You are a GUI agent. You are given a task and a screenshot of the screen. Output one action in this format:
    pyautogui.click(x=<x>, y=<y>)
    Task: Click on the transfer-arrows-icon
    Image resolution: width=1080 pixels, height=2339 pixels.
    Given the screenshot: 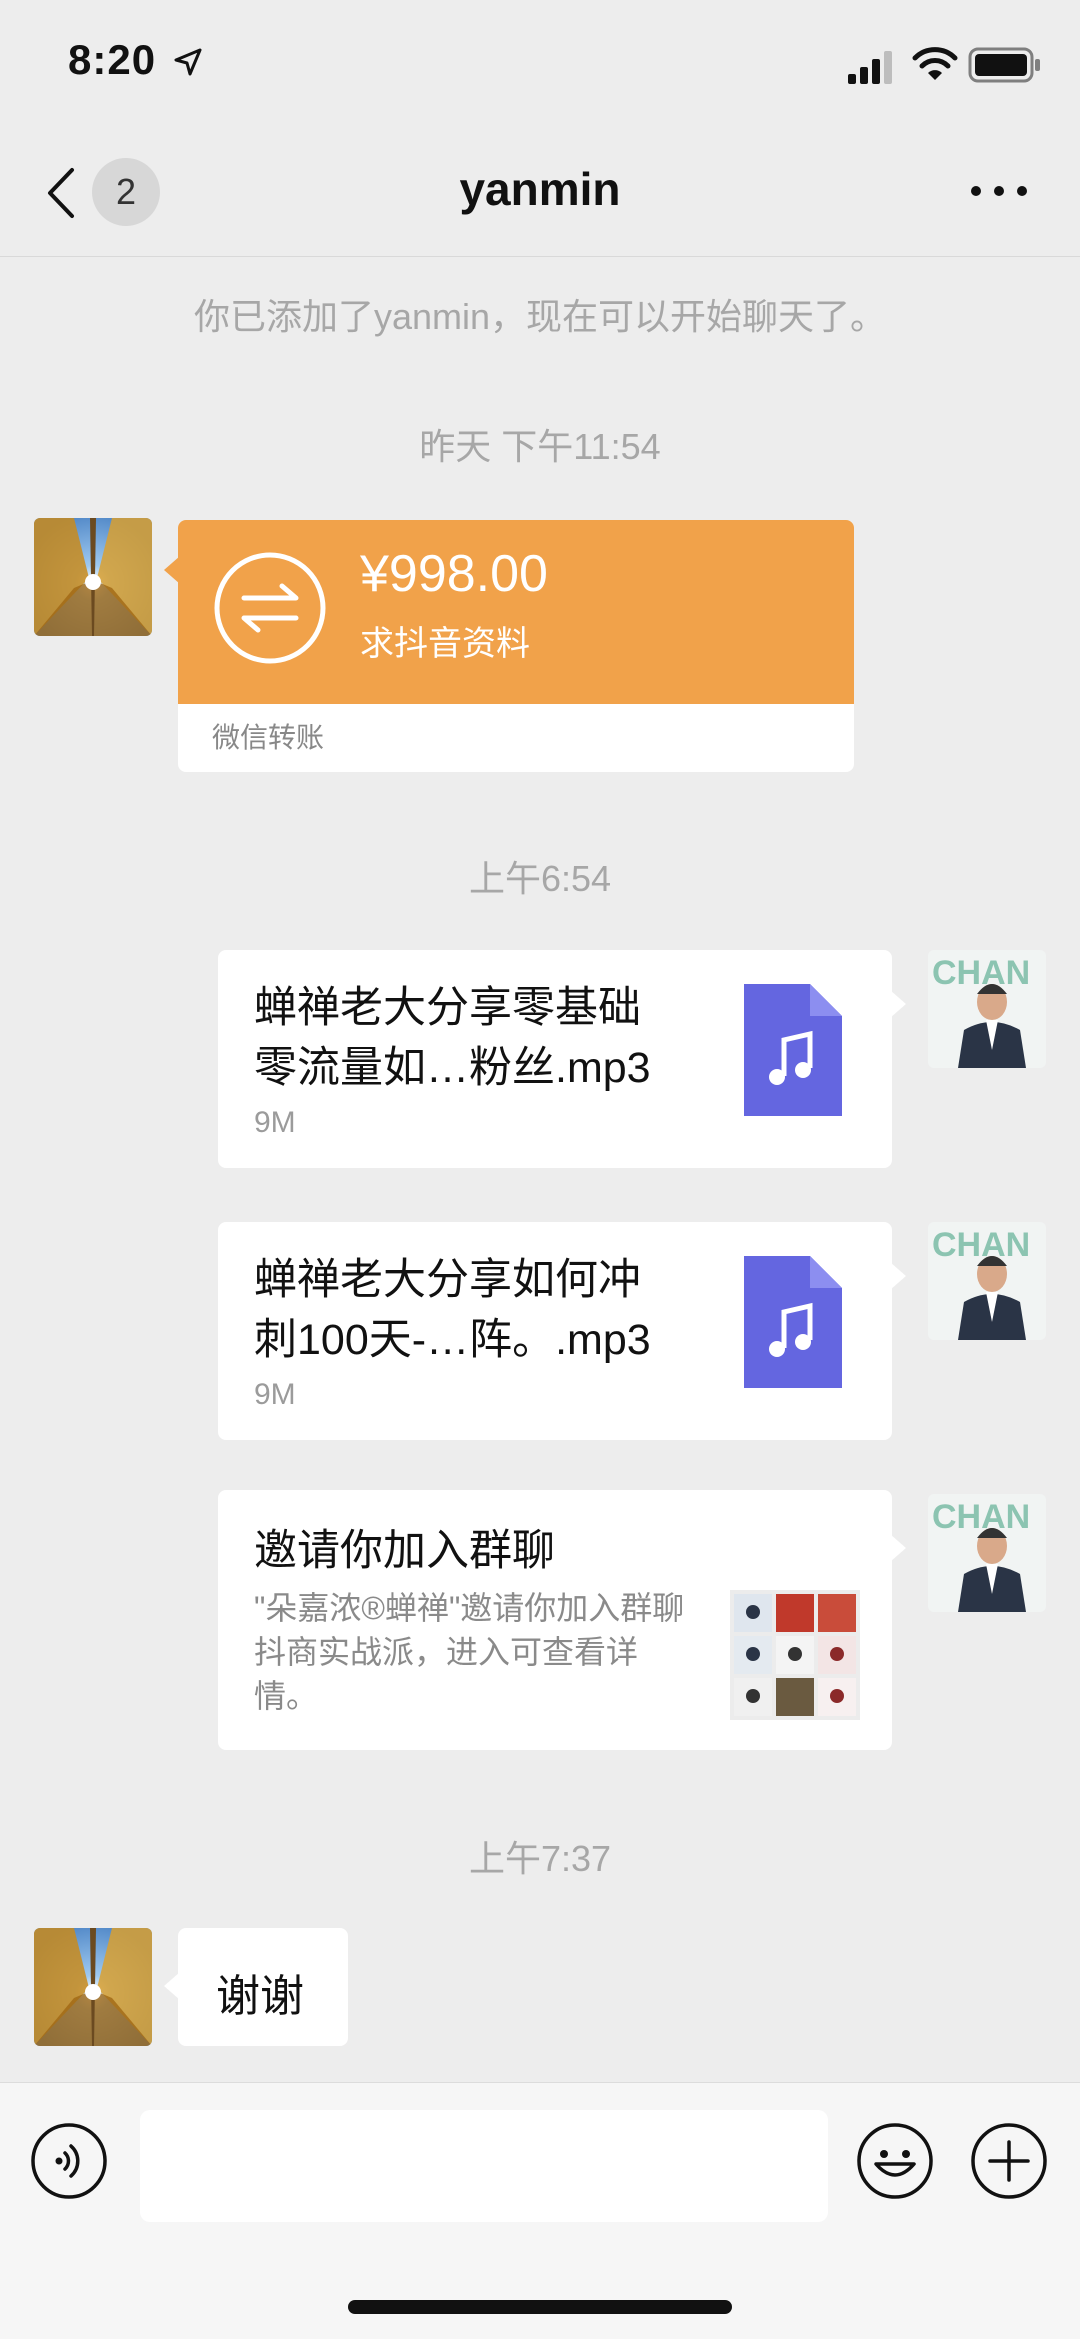 What is the action you would take?
    pyautogui.click(x=270, y=608)
    